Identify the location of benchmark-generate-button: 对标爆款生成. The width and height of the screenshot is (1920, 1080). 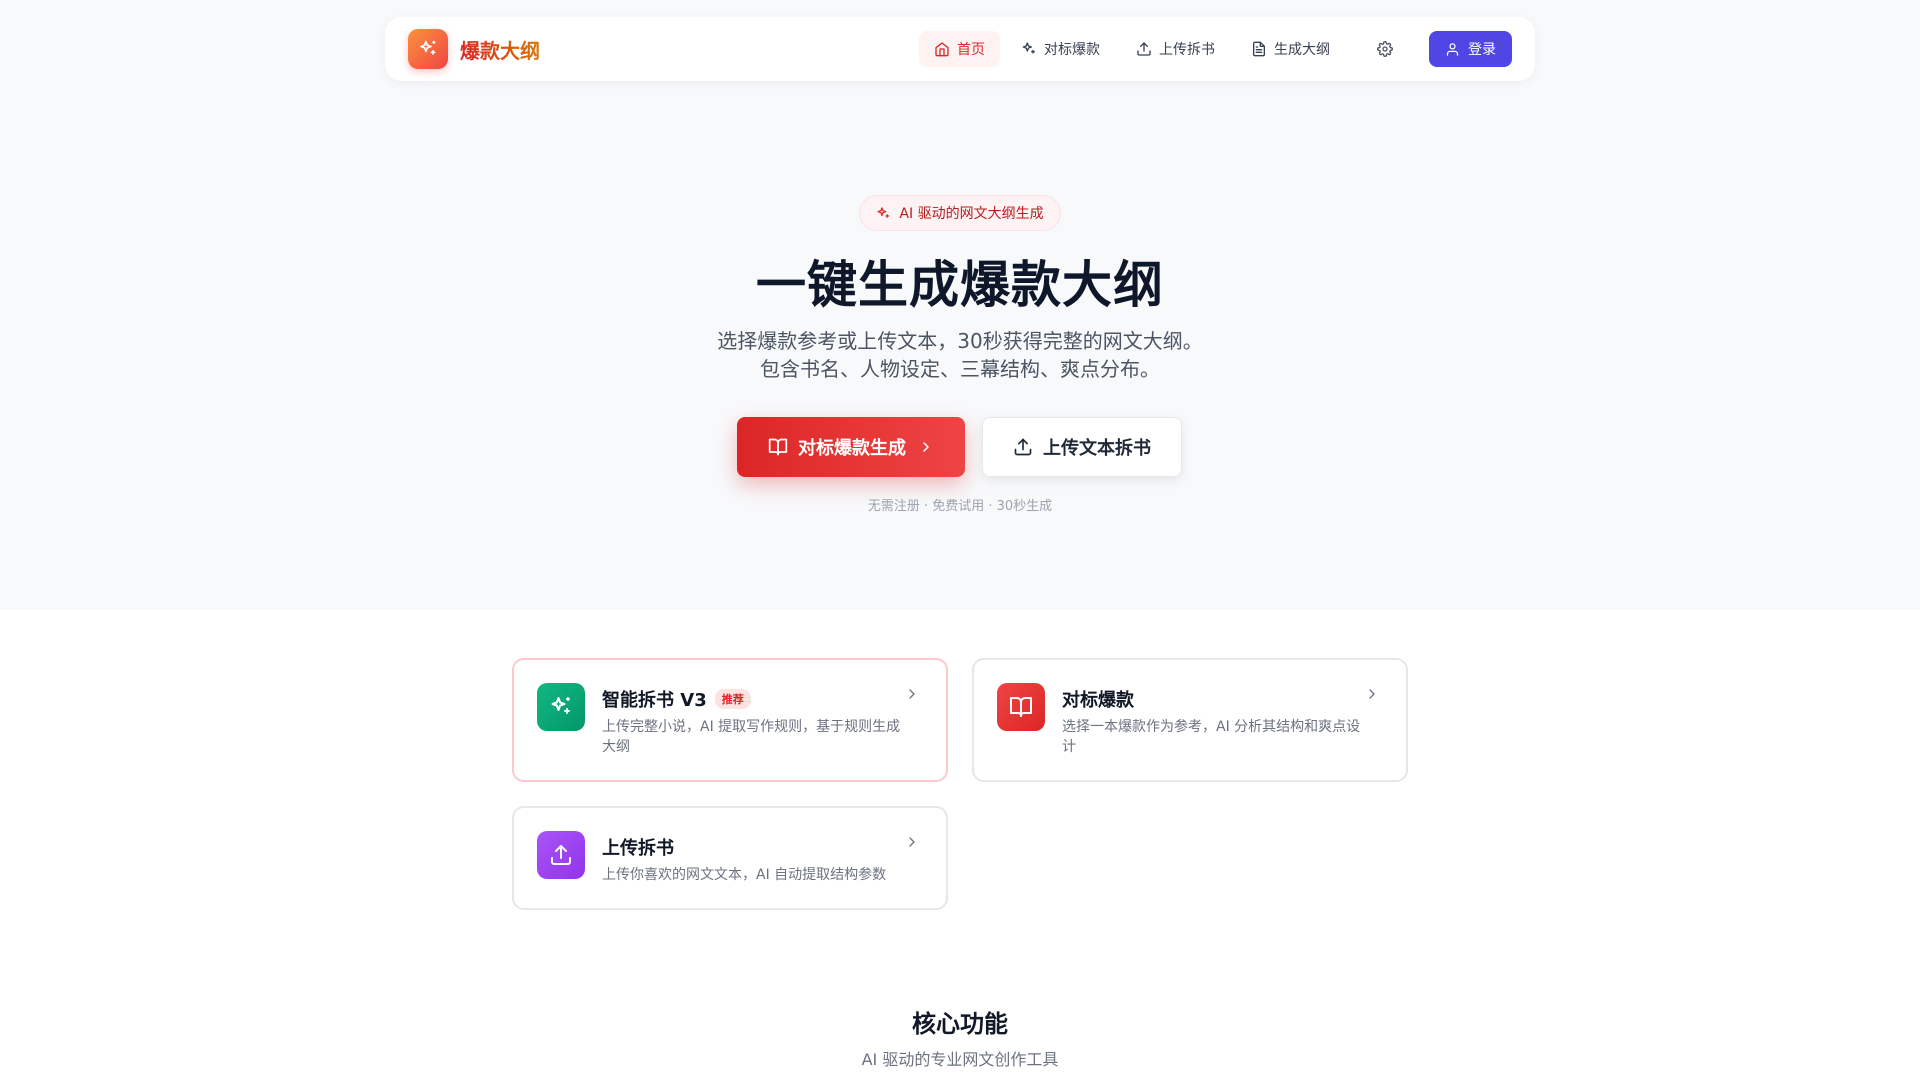
(851, 447).